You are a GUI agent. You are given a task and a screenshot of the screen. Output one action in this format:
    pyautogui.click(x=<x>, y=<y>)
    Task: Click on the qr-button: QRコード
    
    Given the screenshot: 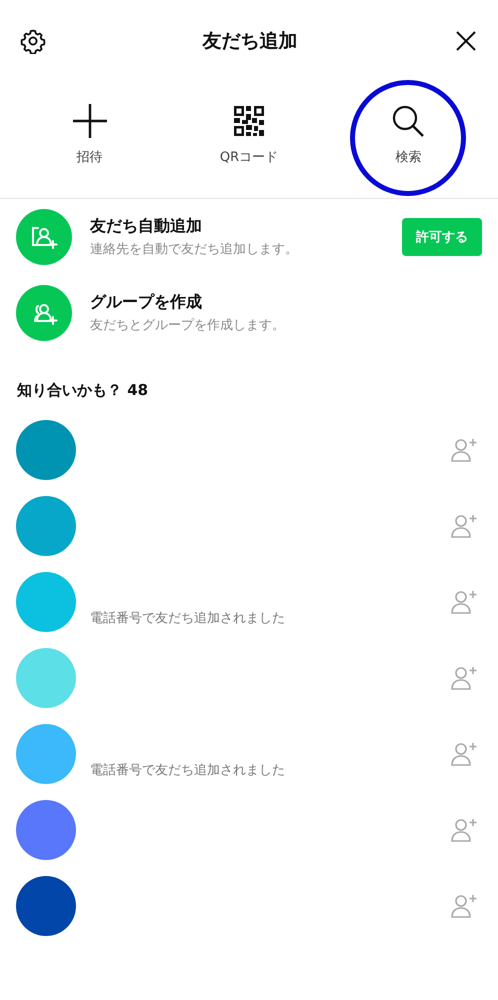 What is the action you would take?
    pyautogui.click(x=249, y=140)
    